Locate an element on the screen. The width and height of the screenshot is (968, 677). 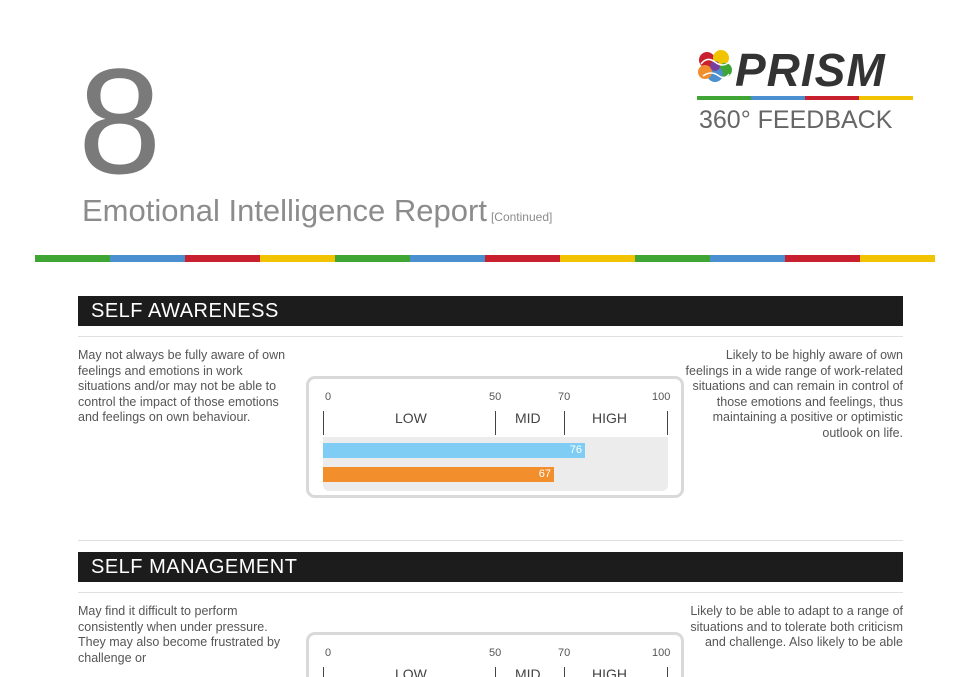
prism-logo: PRISM 360° FEEDBACK is located at coordinates (807, 92).